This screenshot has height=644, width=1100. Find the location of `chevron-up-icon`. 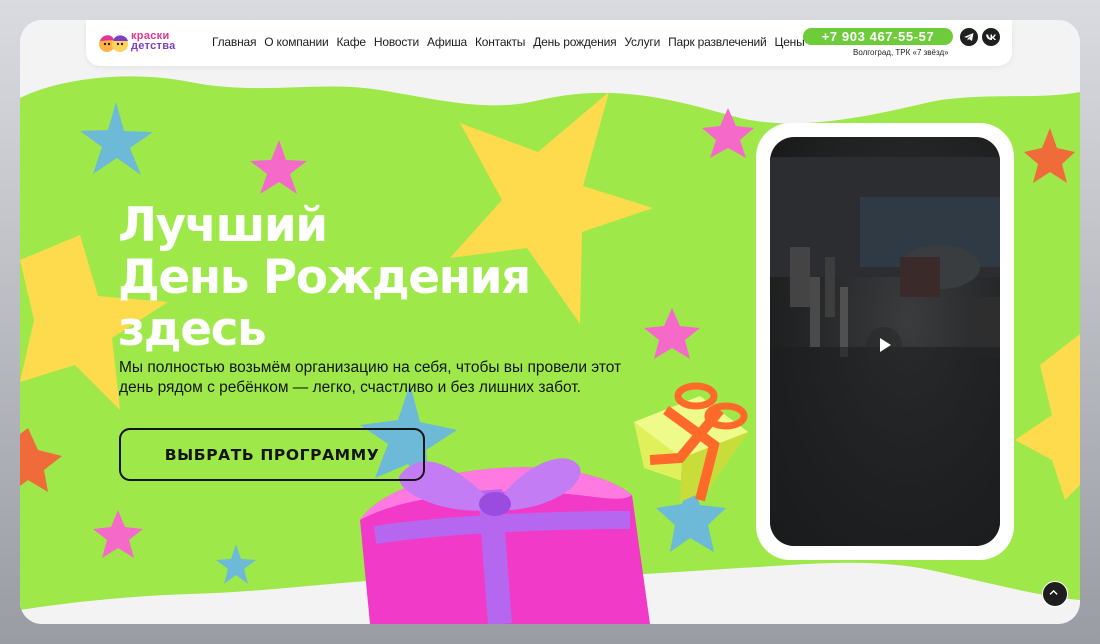

chevron-up-icon is located at coordinates (1053, 592).